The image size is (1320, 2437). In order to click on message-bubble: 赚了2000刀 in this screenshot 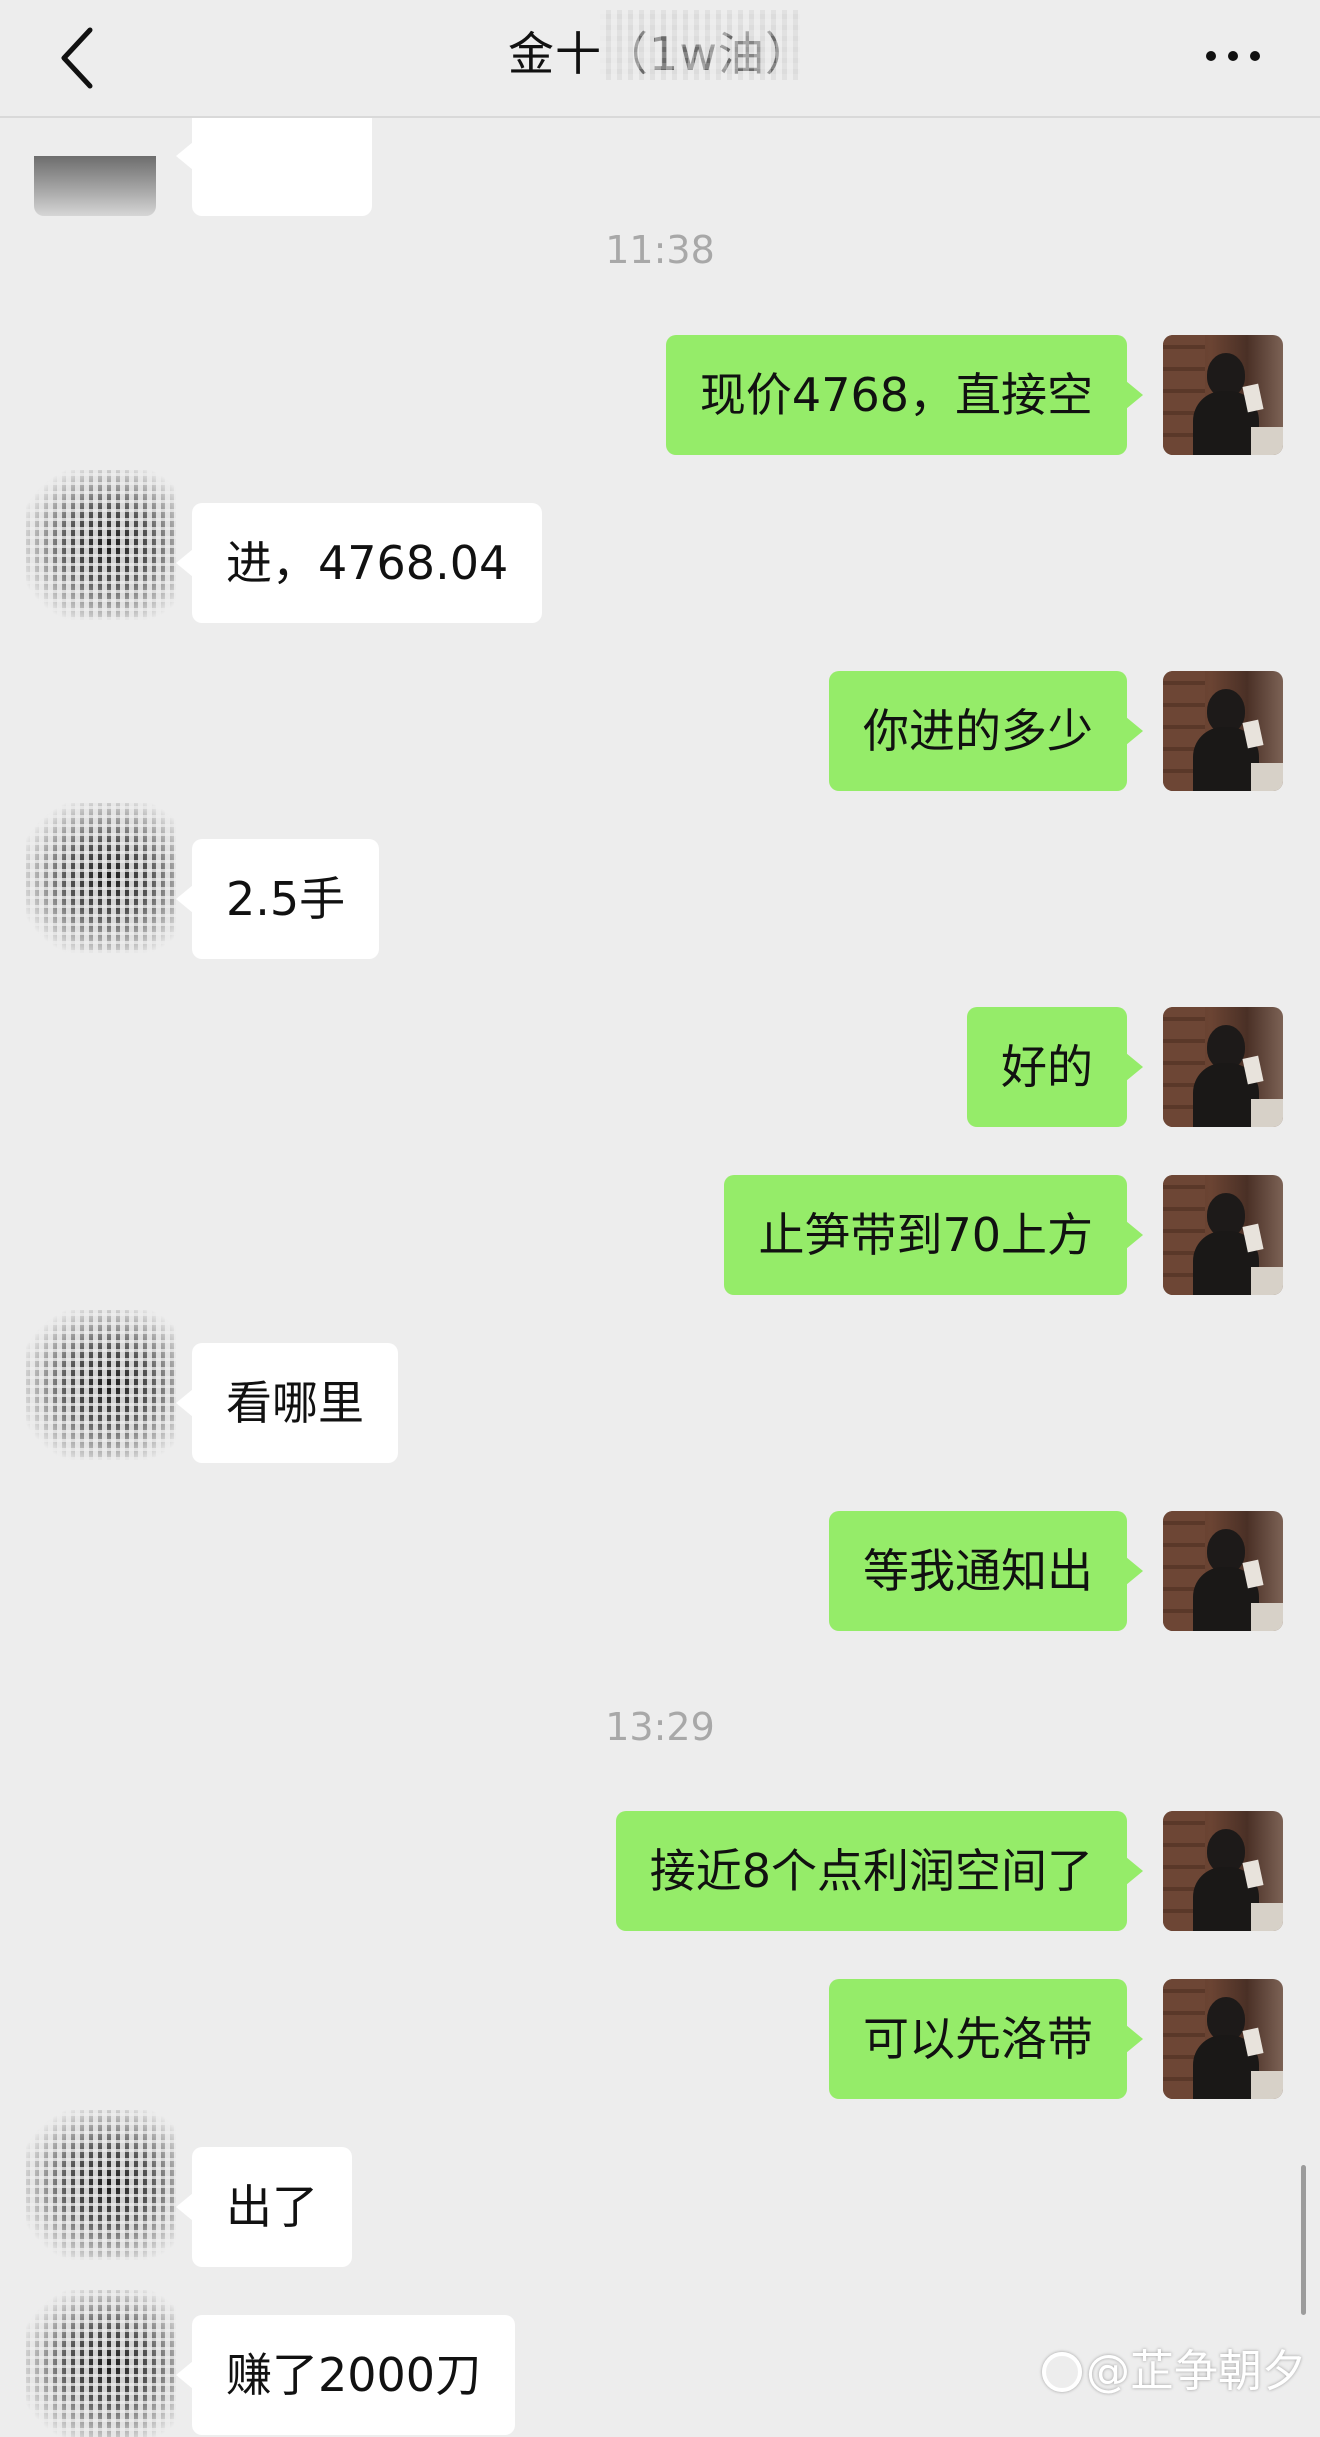, I will do `click(345, 2375)`.